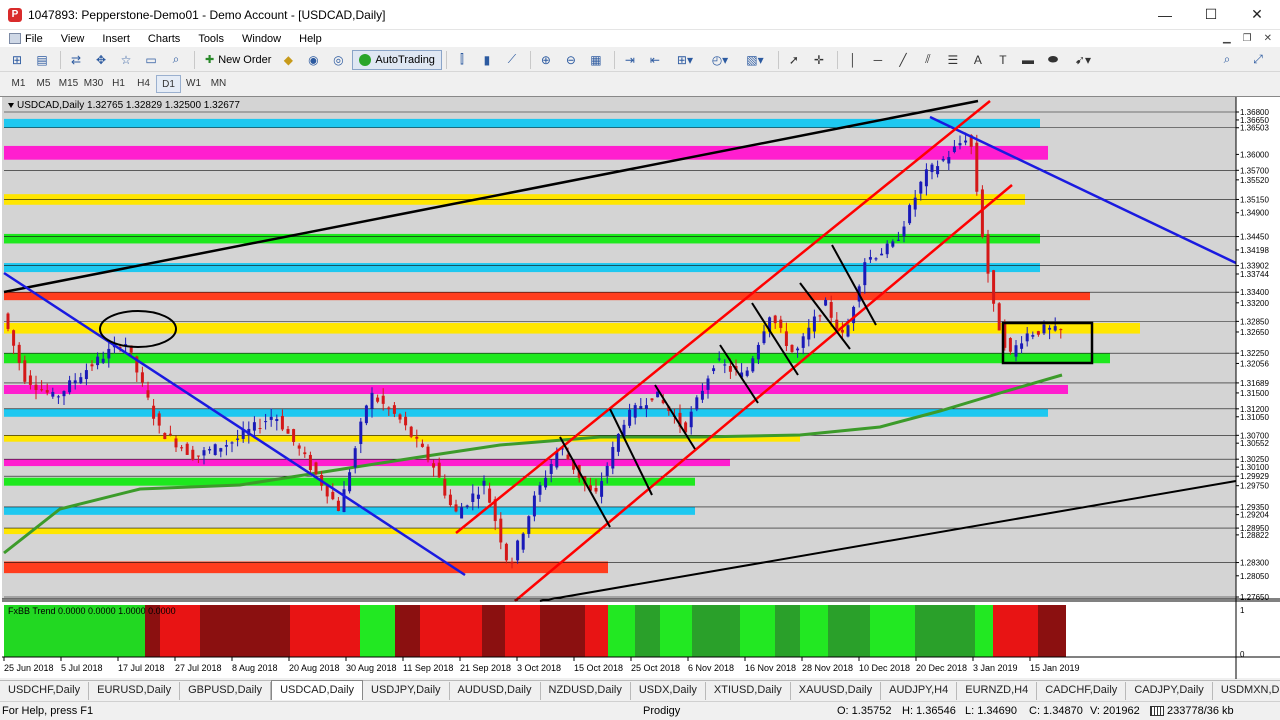 Image resolution: width=1280 pixels, height=720 pixels. What do you see at coordinates (1169, 691) in the screenshot?
I see `chart-tab: CADJPY,Daily` at bounding box center [1169, 691].